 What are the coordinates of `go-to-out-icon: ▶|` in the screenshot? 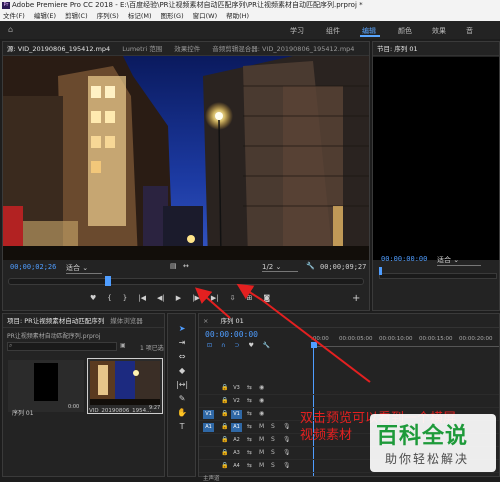 It's located at (215, 300).